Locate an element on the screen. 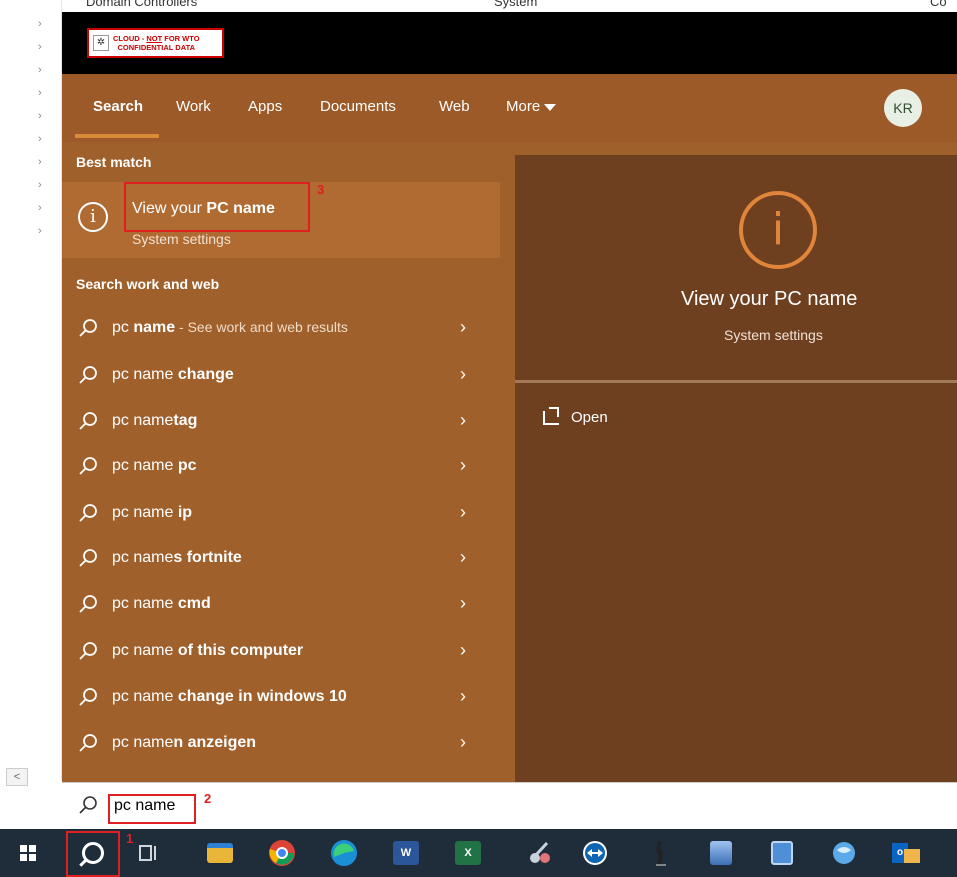  start-button is located at coordinates (28, 853).